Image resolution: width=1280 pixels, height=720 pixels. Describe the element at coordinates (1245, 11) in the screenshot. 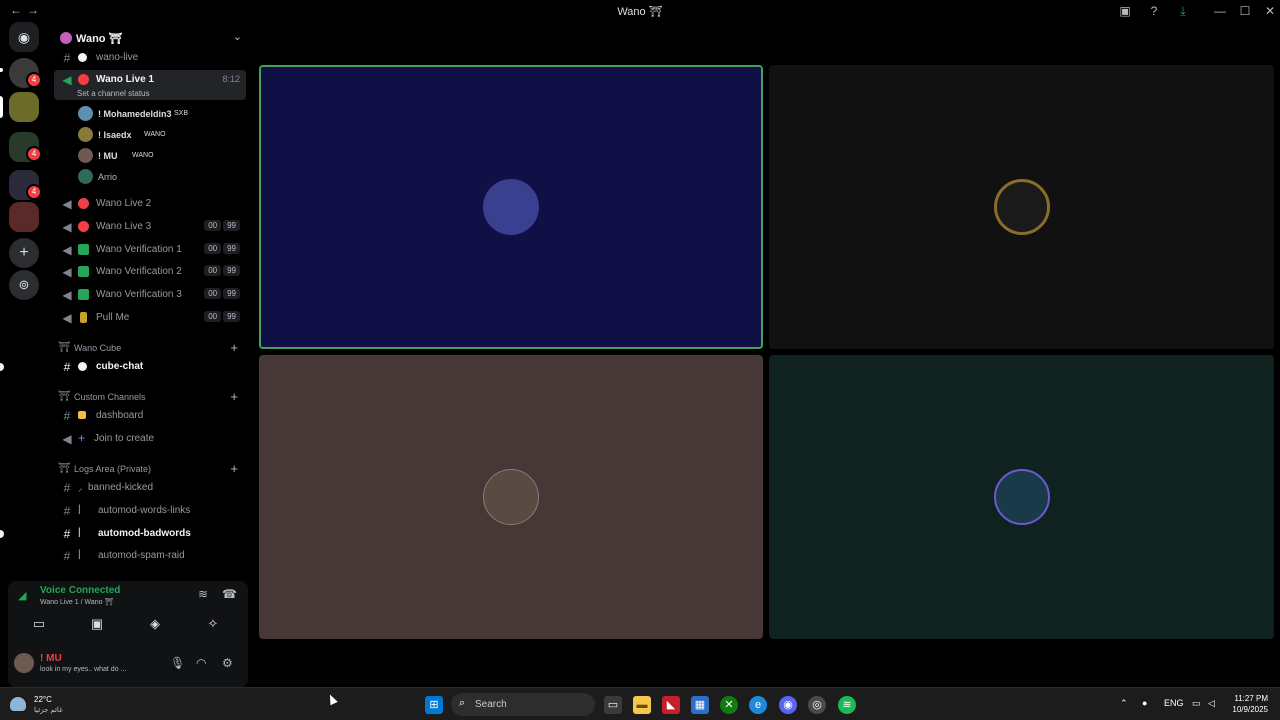

I see `maximize-icon: ☐` at that location.